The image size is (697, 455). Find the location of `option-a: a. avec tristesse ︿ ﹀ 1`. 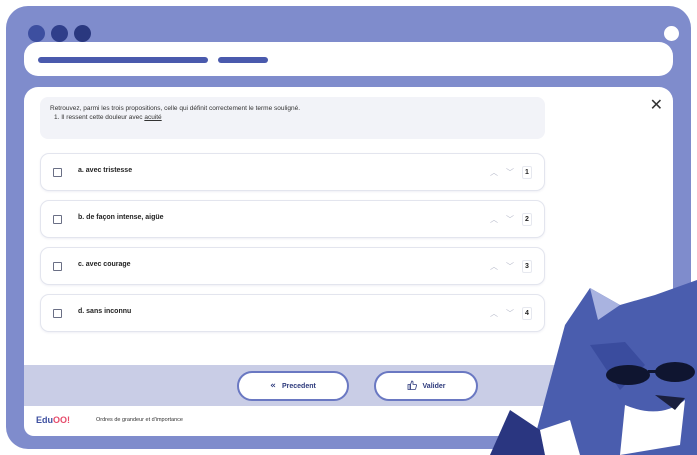

option-a: a. avec tristesse ︿ ﹀ 1 is located at coordinates (292, 172).